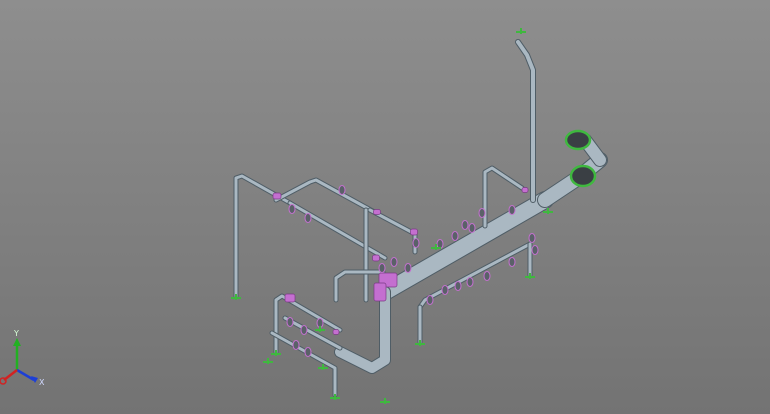 Image resolution: width=770 pixels, height=414 pixels. What do you see at coordinates (25, 360) in the screenshot?
I see `view-orientation-triad: Y X` at bounding box center [25, 360].